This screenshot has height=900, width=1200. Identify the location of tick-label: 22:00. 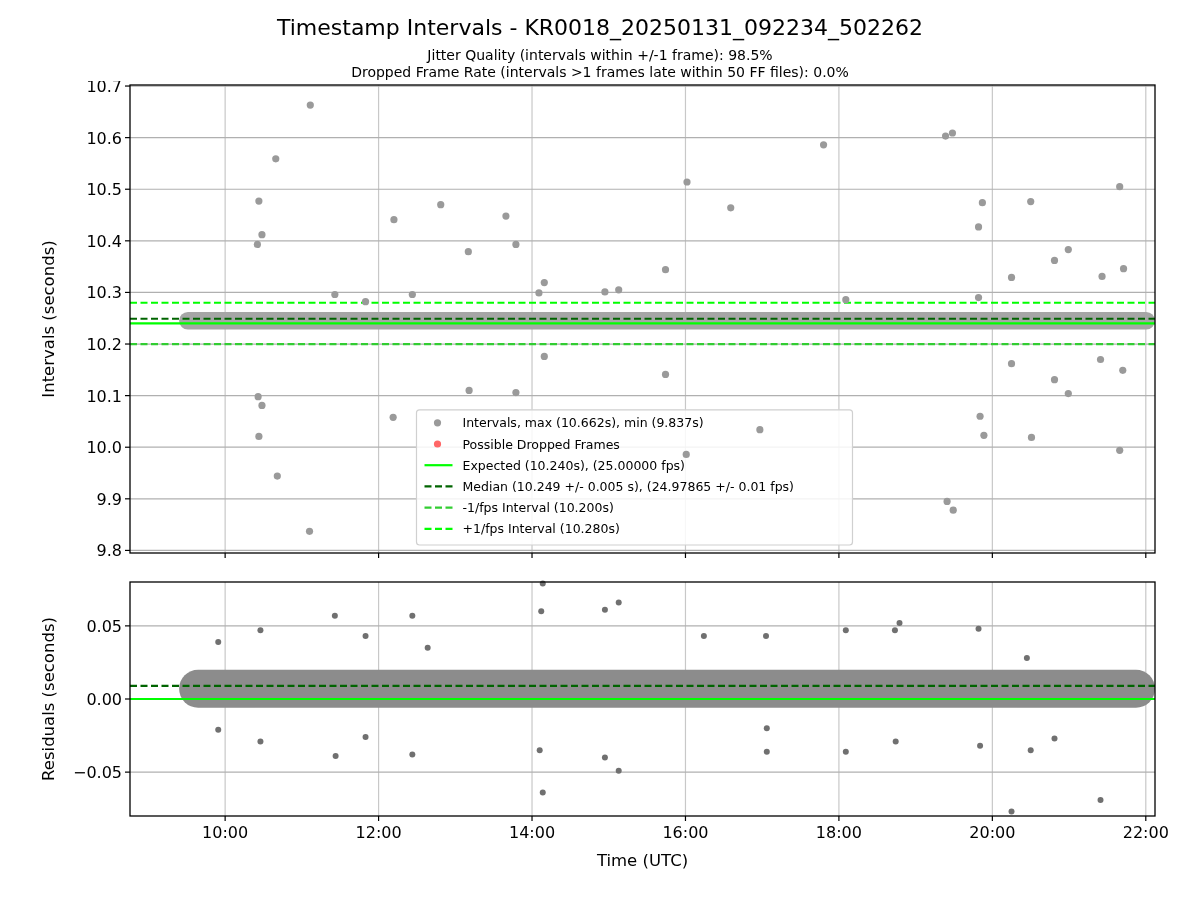
(1145, 832).